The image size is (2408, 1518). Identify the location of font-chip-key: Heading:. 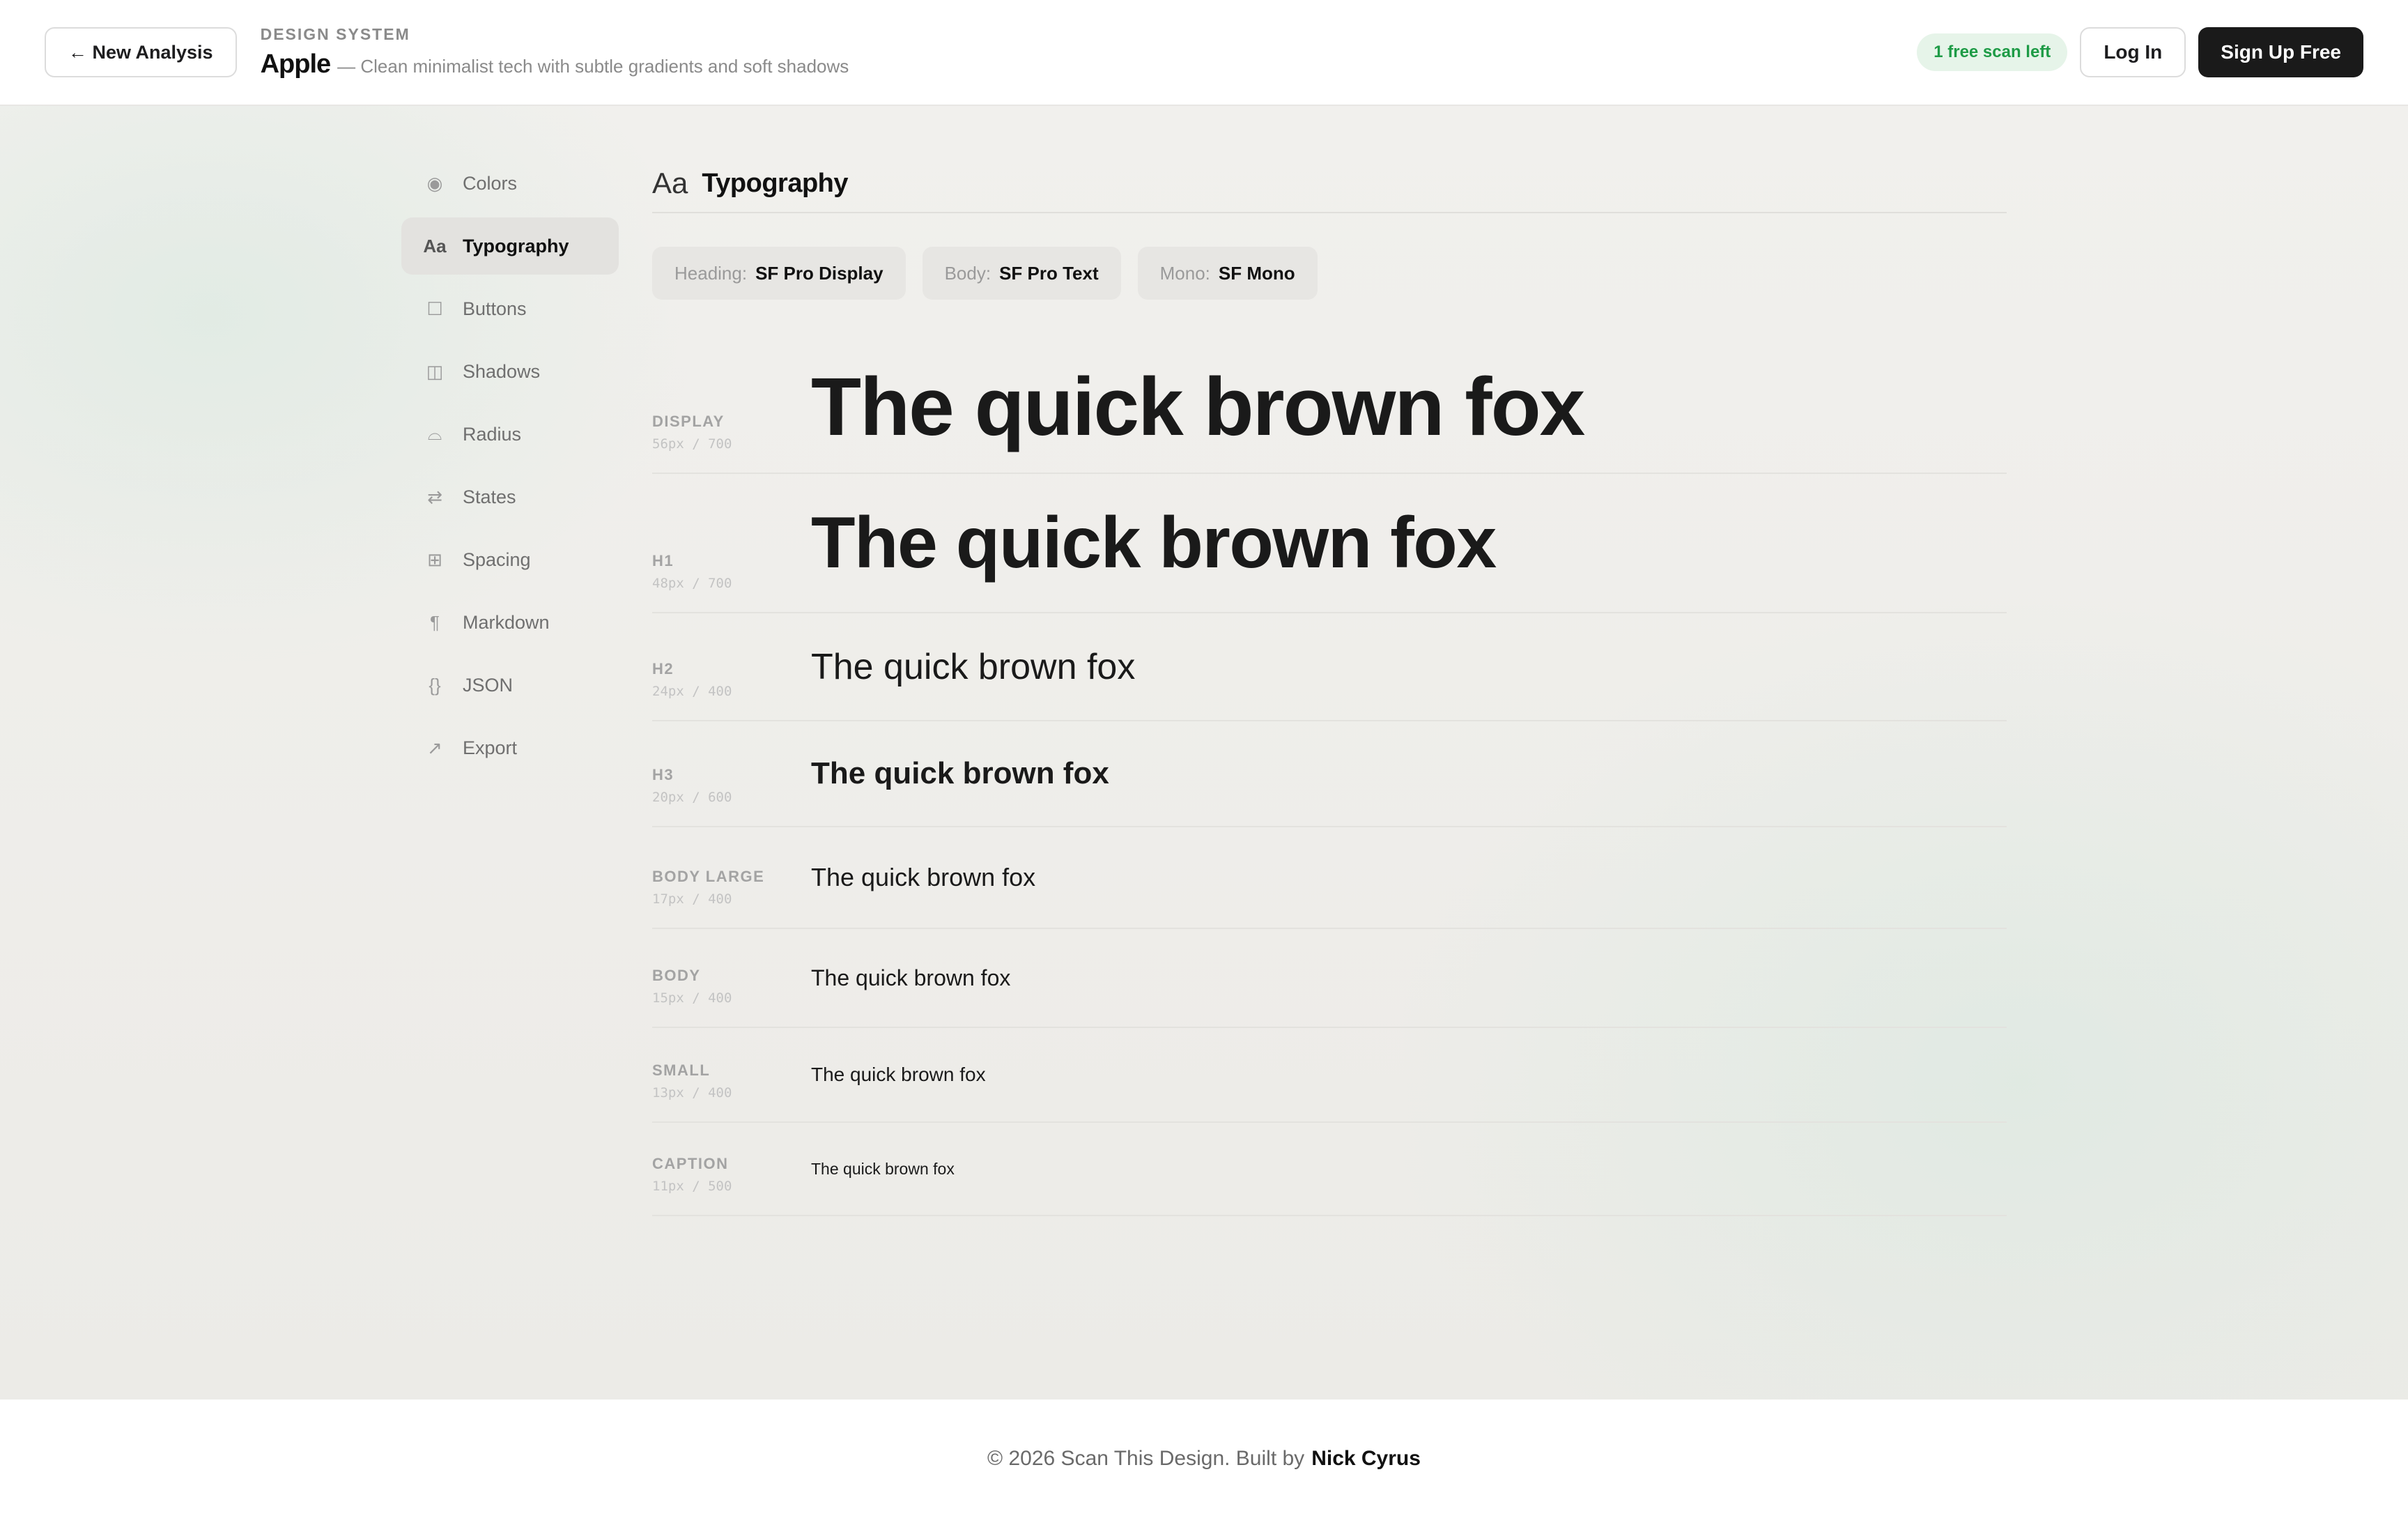
(711, 273).